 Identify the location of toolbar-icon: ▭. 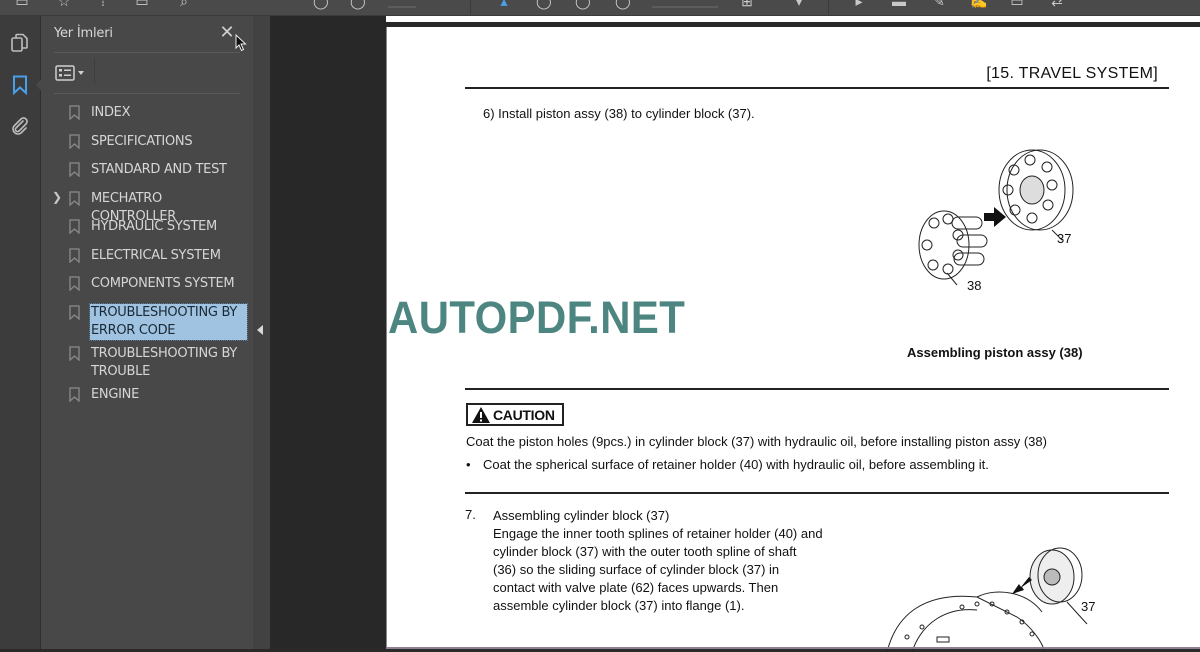
(22, 4).